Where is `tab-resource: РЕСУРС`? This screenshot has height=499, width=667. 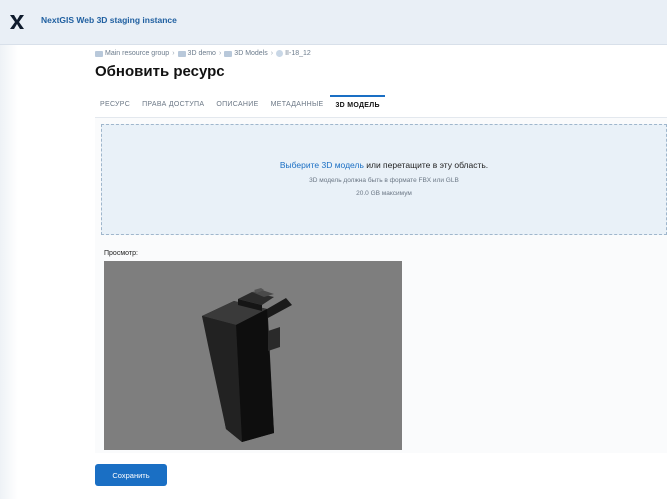
tab-resource: РЕСУРС is located at coordinates (115, 106).